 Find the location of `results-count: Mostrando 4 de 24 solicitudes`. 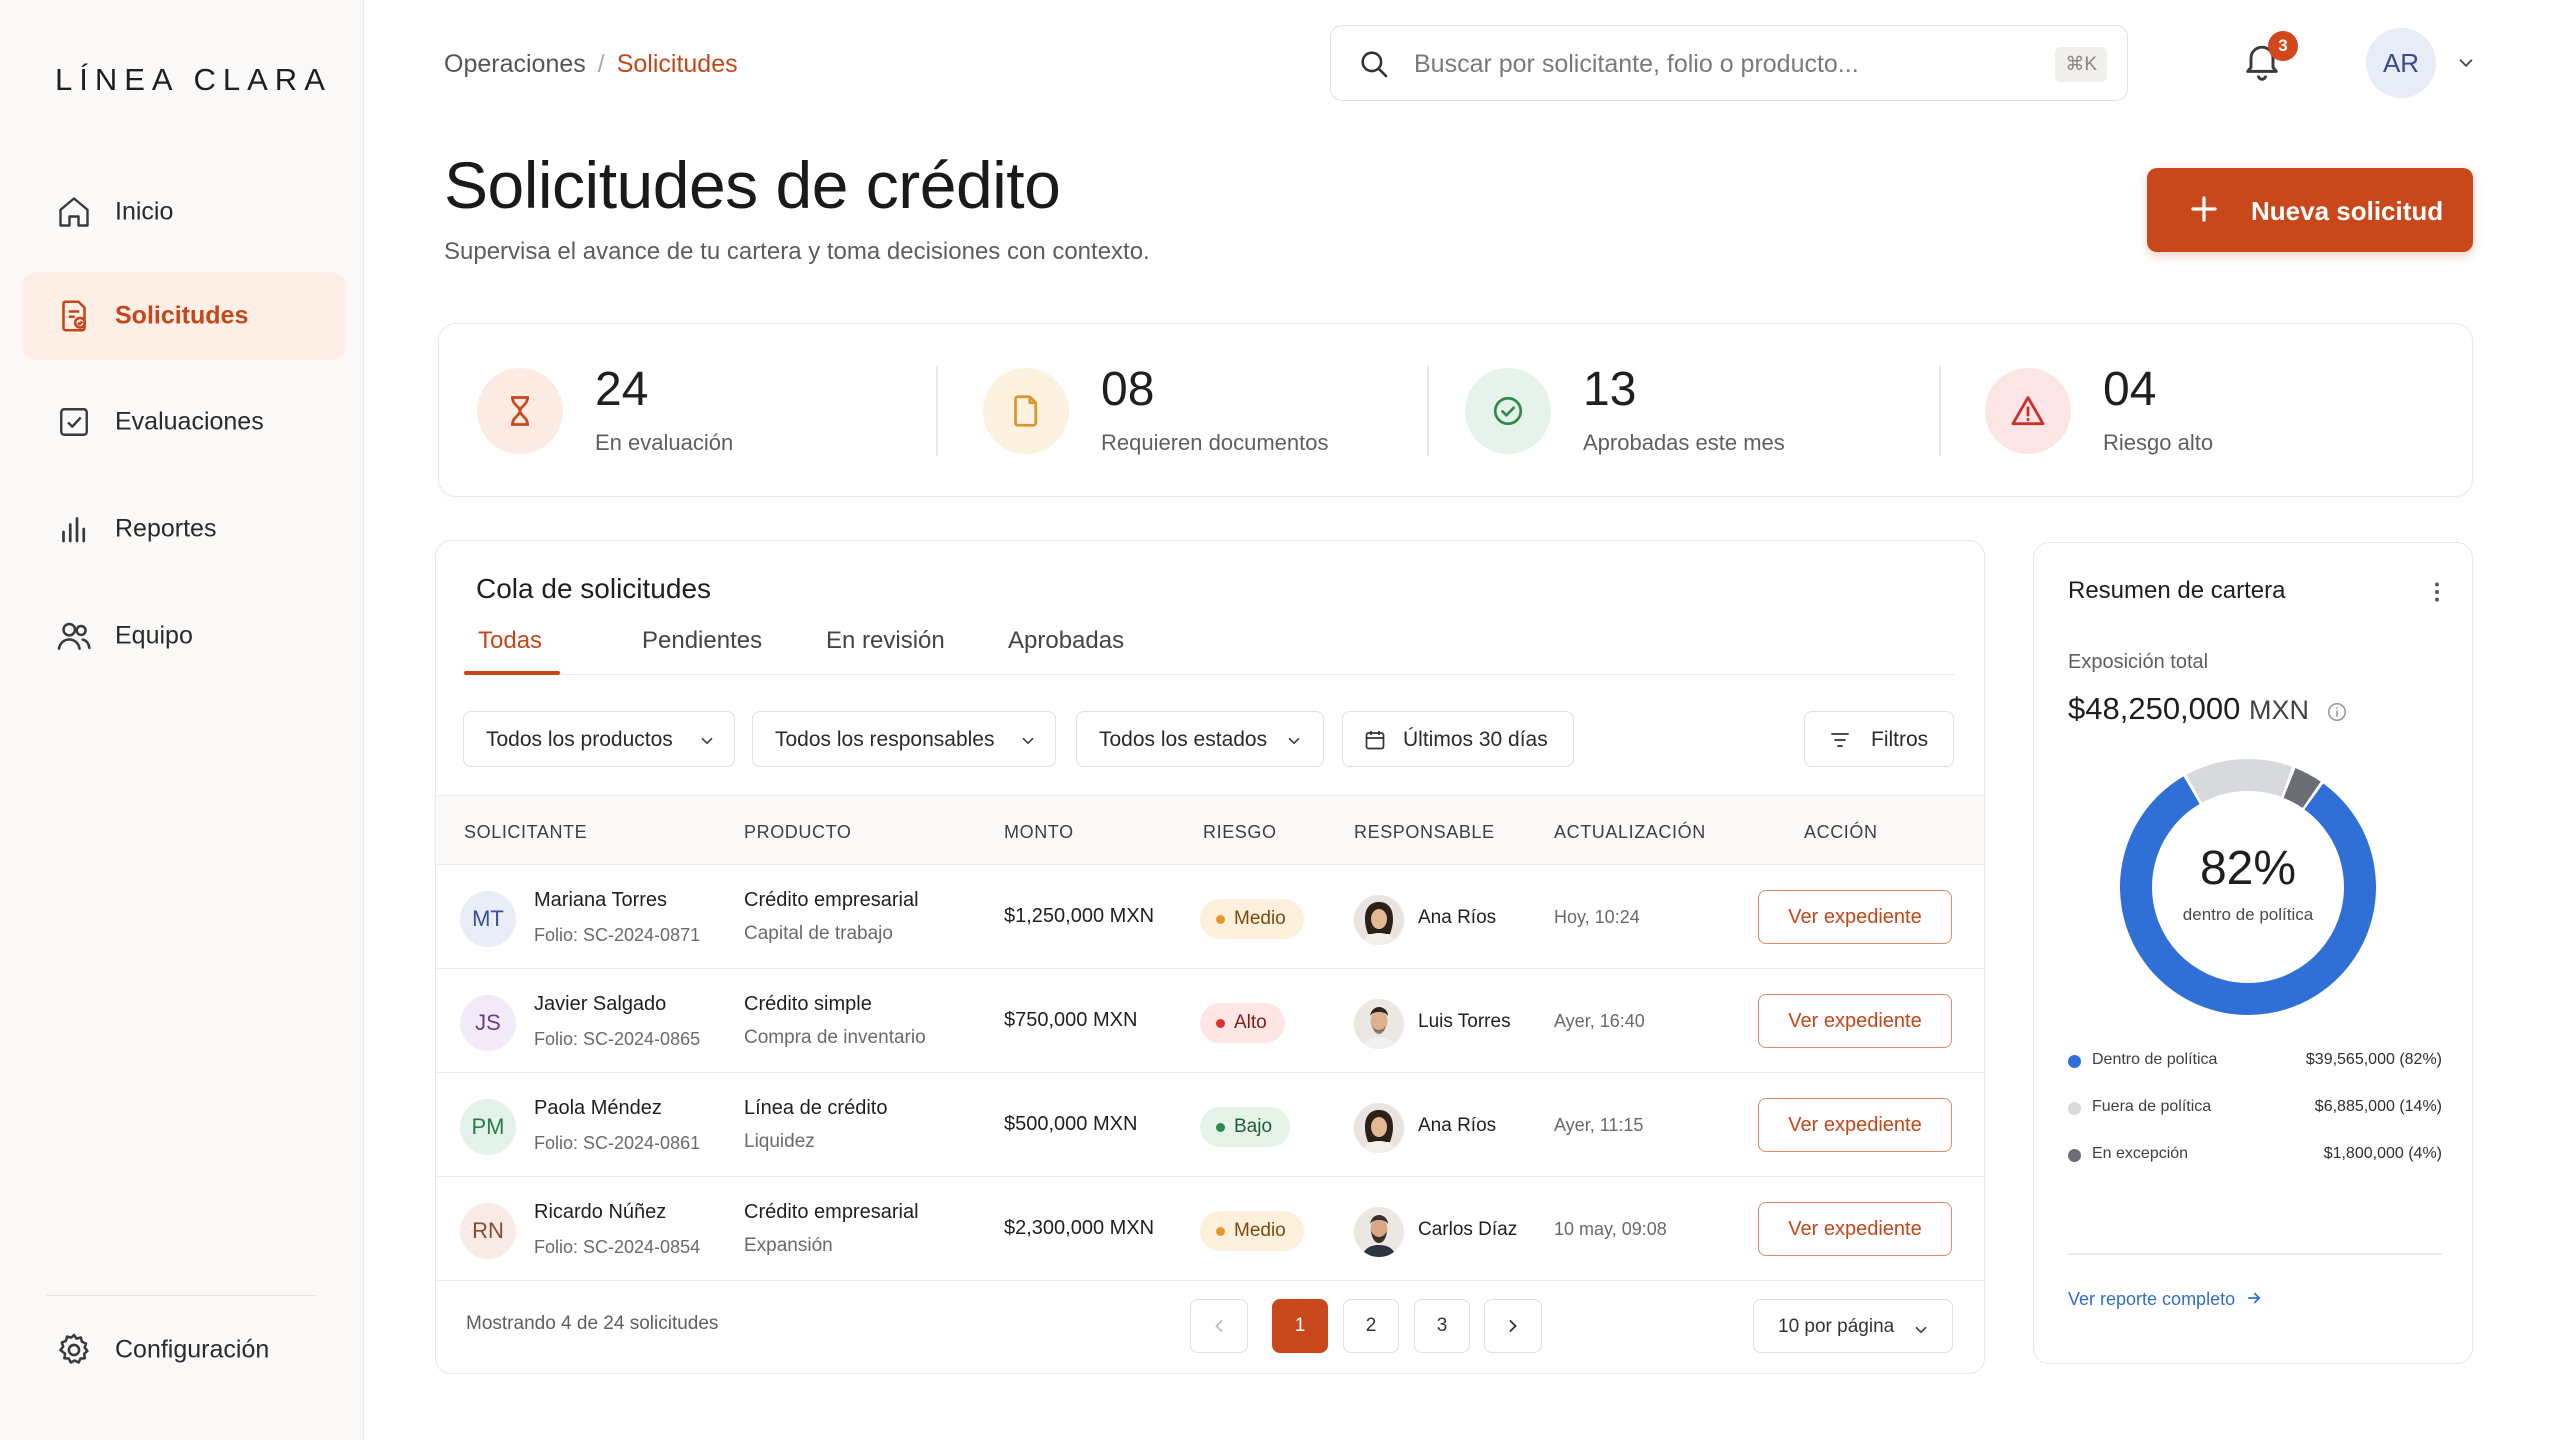

results-count: Mostrando 4 de 24 solicitudes is located at coordinates (592, 1323).